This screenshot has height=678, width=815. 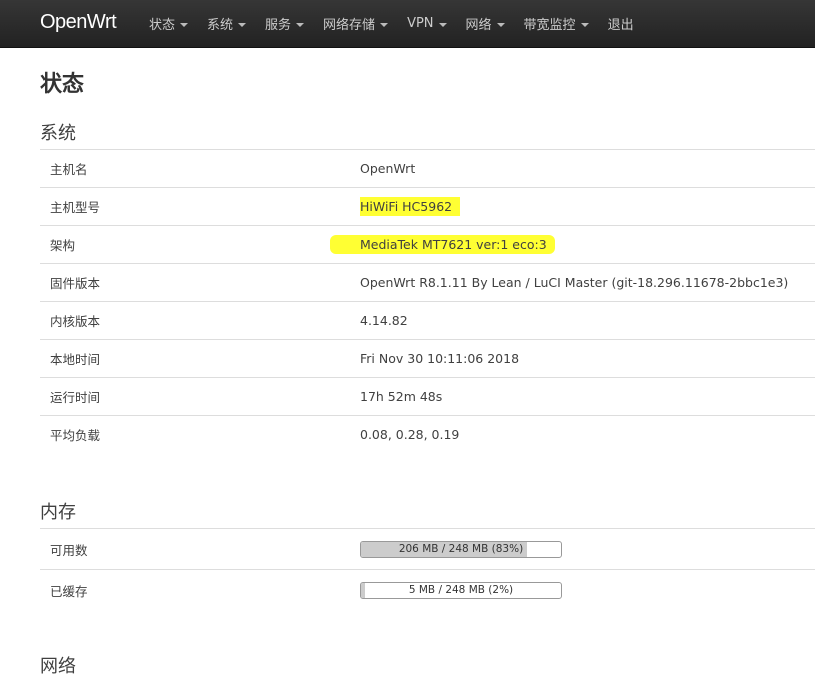 I want to click on menu-nas: 网络存储, so click(x=356, y=23).